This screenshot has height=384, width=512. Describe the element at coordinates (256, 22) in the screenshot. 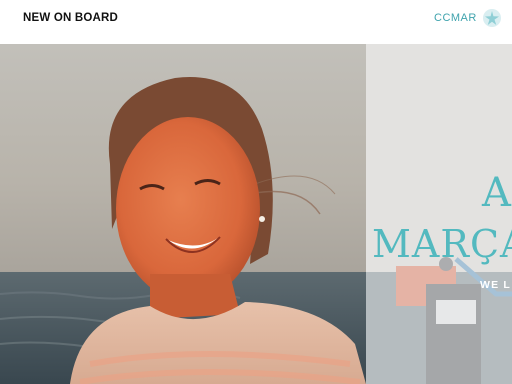

I see `top-header: NEW ON BOARD CCMAR` at that location.